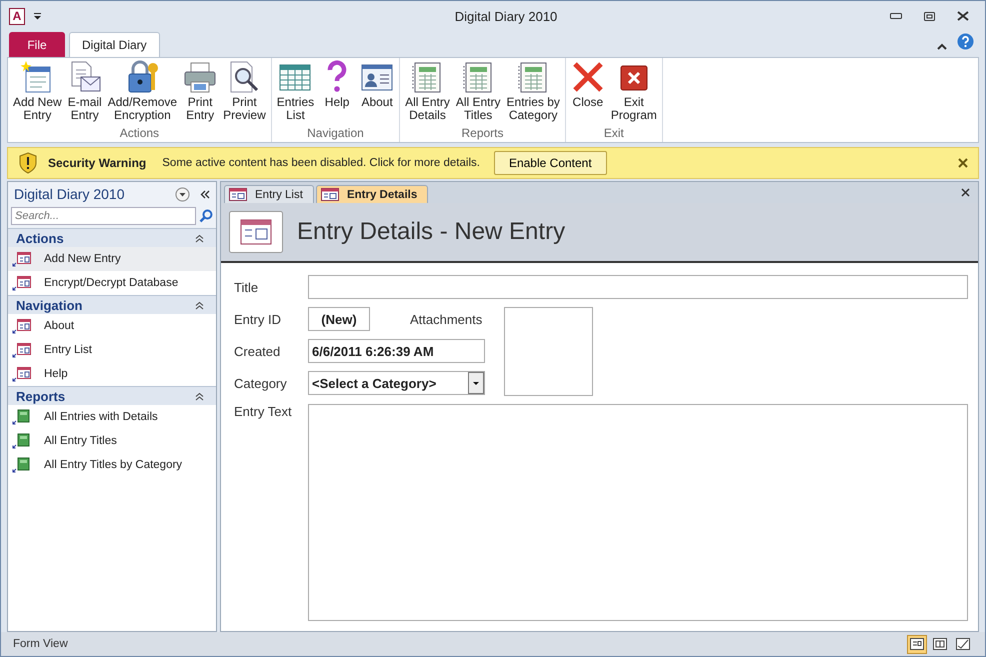 Image resolution: width=986 pixels, height=657 pixels. What do you see at coordinates (28, 163) in the screenshot?
I see `shield-warning-icon` at bounding box center [28, 163].